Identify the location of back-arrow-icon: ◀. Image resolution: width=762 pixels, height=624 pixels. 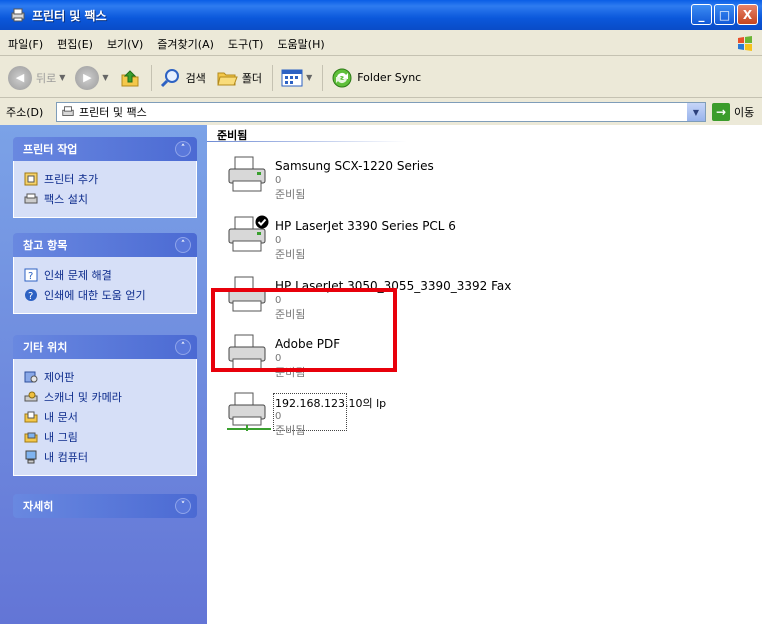
(20, 77).